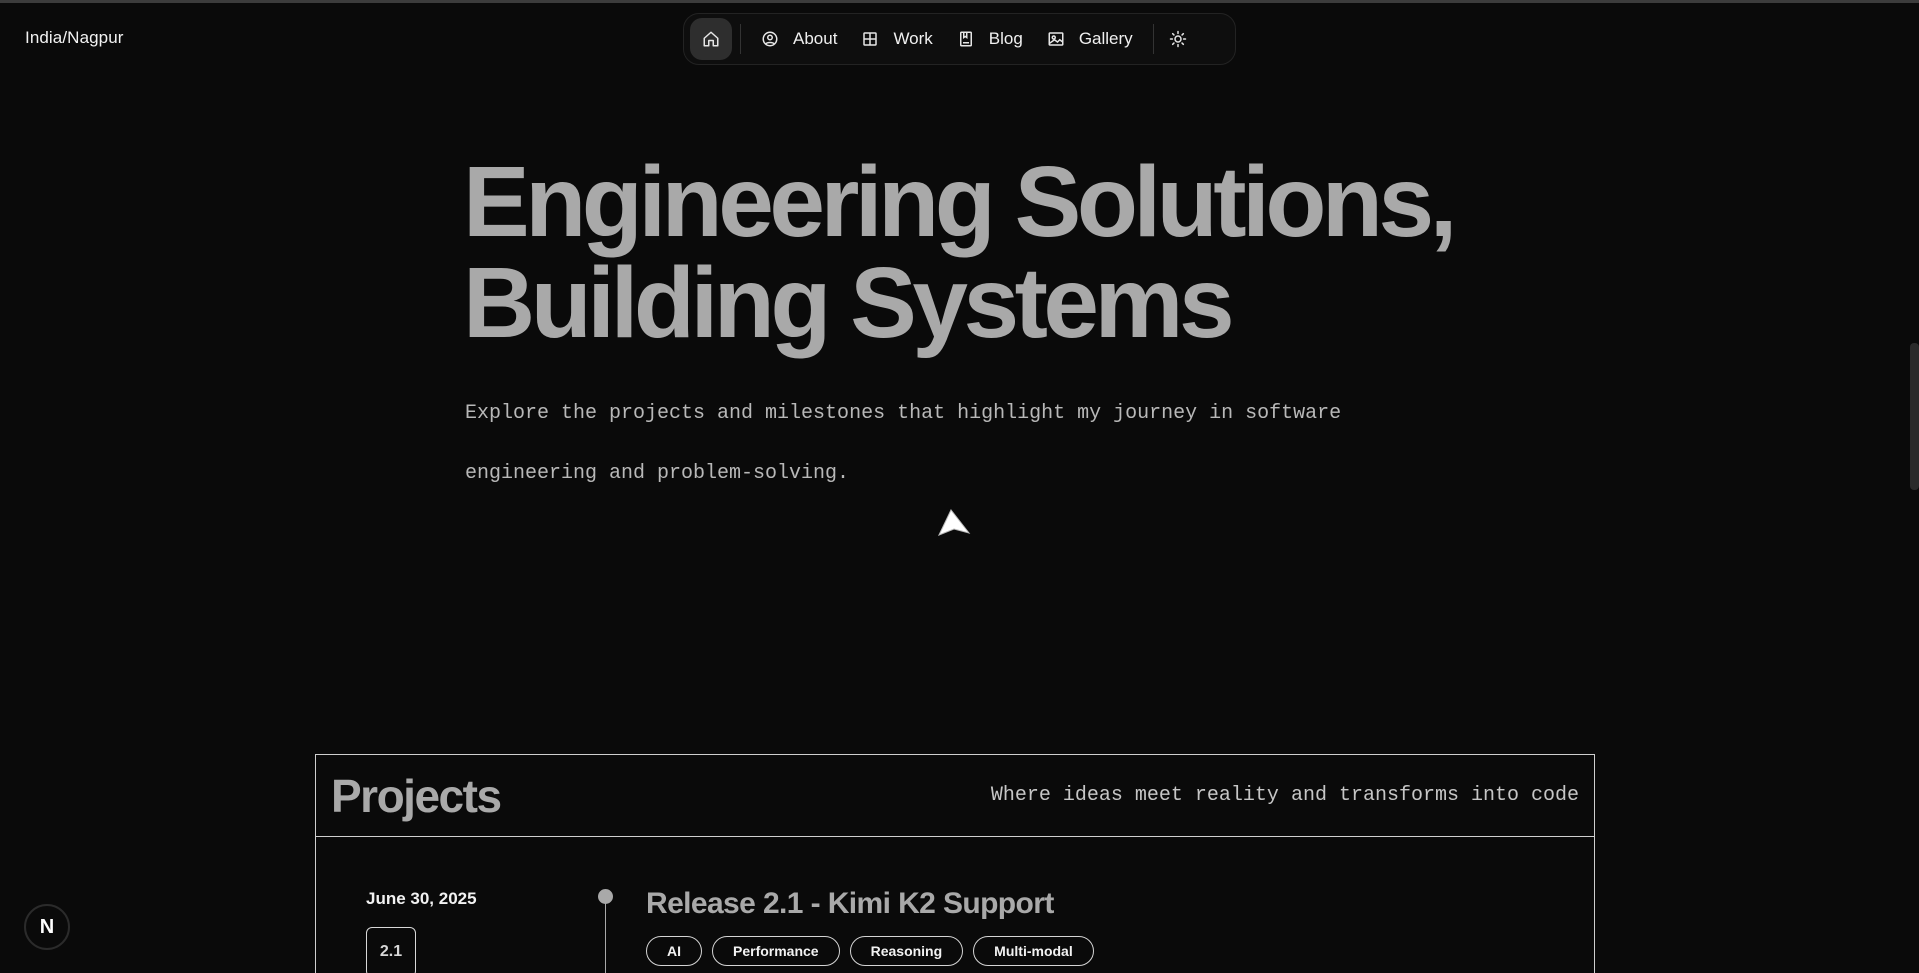  I want to click on nav-home-button, so click(711, 39).